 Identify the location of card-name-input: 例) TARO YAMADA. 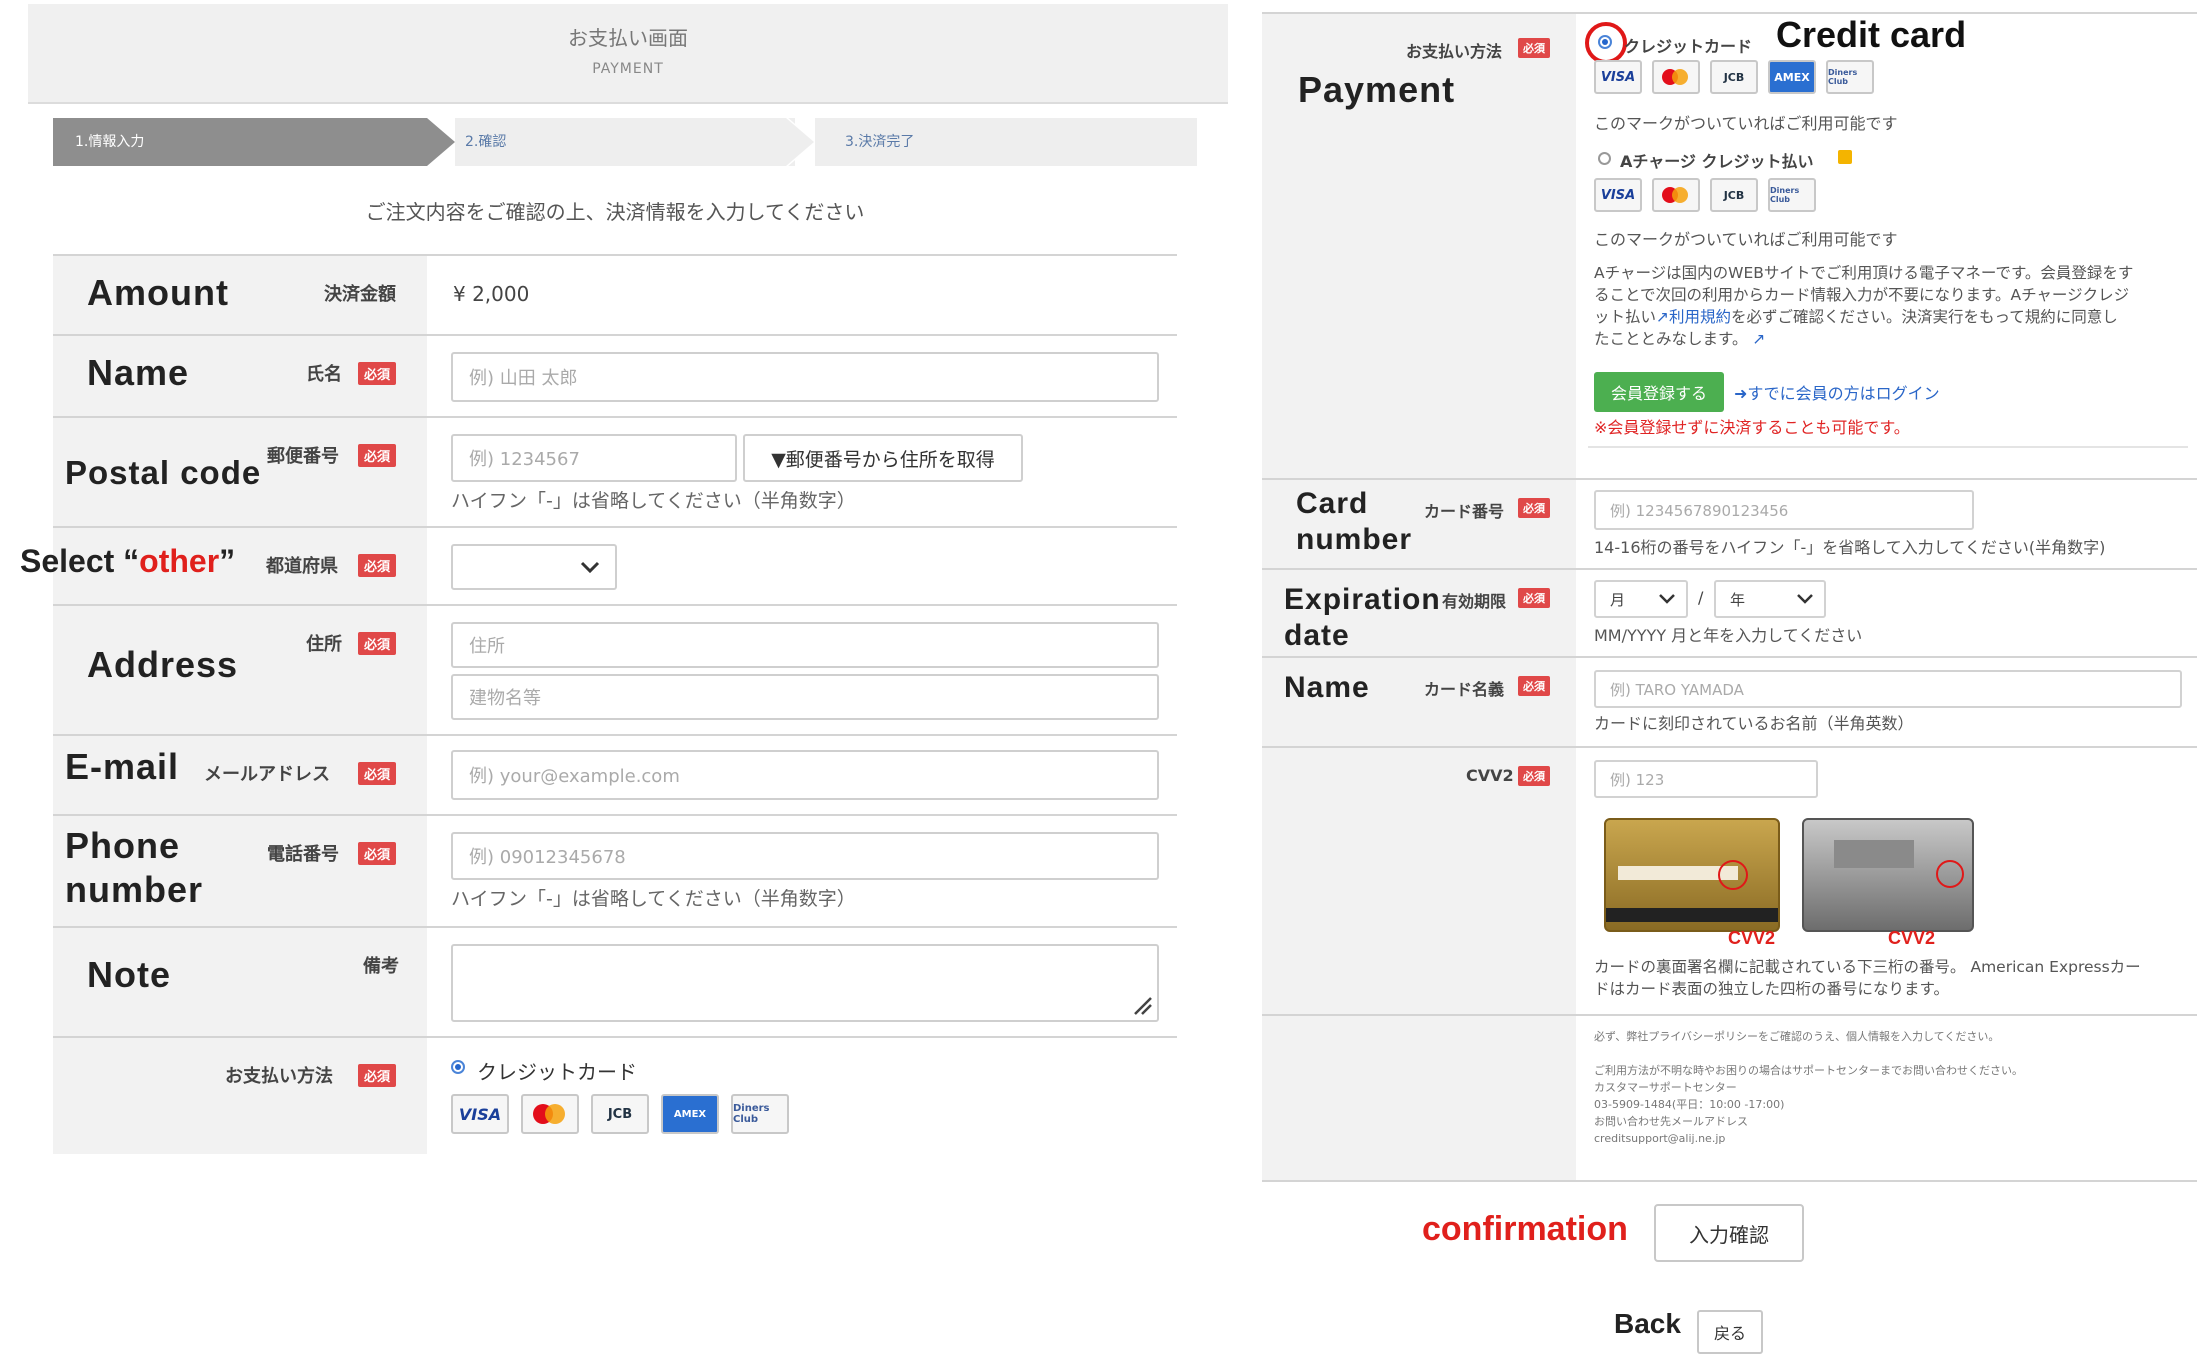
(1888, 689).